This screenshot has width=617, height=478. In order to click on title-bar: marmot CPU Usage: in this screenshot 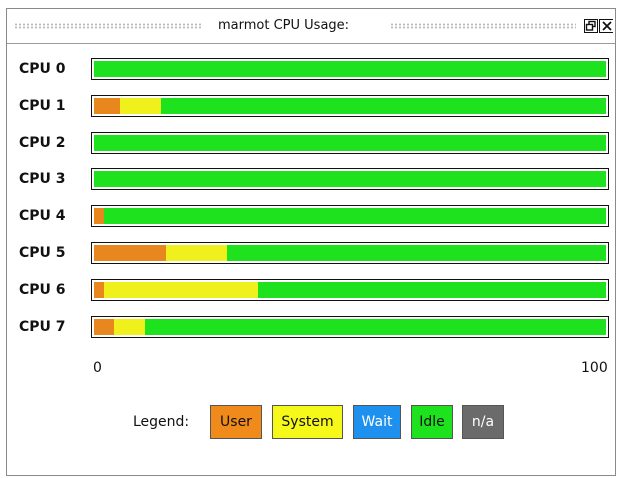, I will do `click(311, 26)`.